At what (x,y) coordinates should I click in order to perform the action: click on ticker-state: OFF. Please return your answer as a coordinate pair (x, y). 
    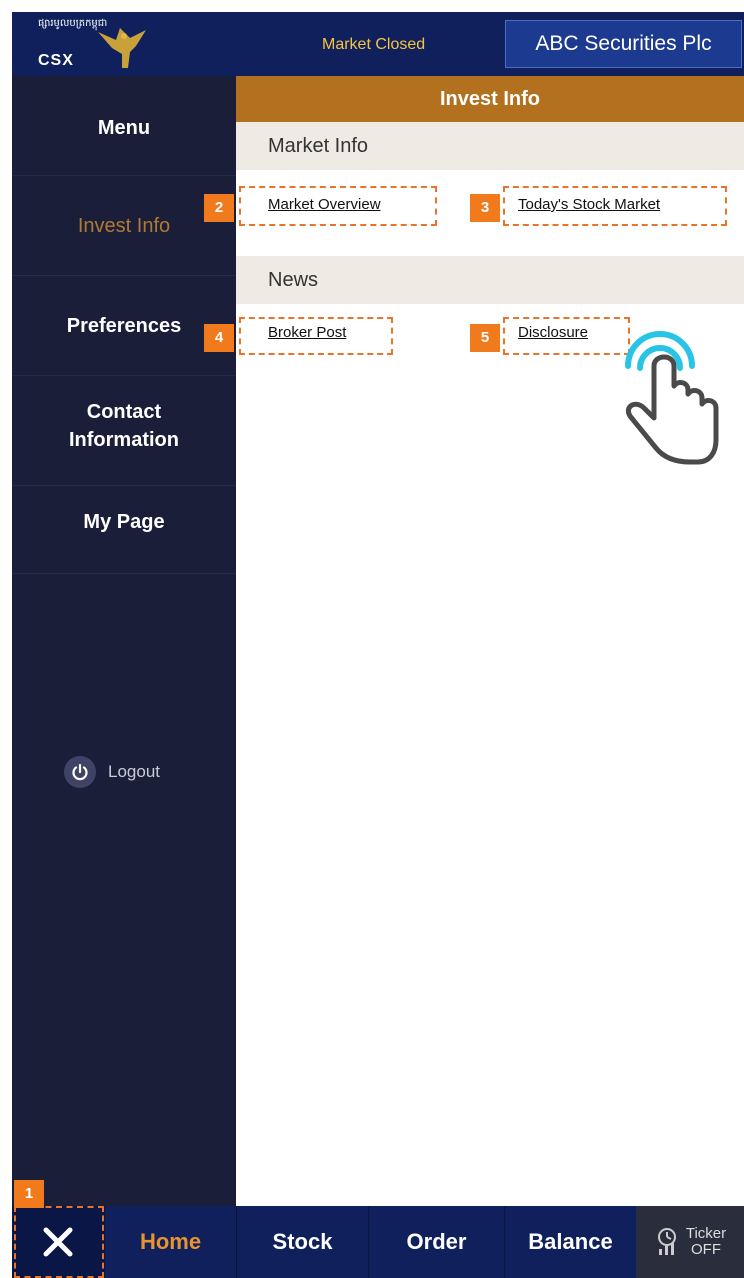
    Looking at the image, I should click on (706, 1249).